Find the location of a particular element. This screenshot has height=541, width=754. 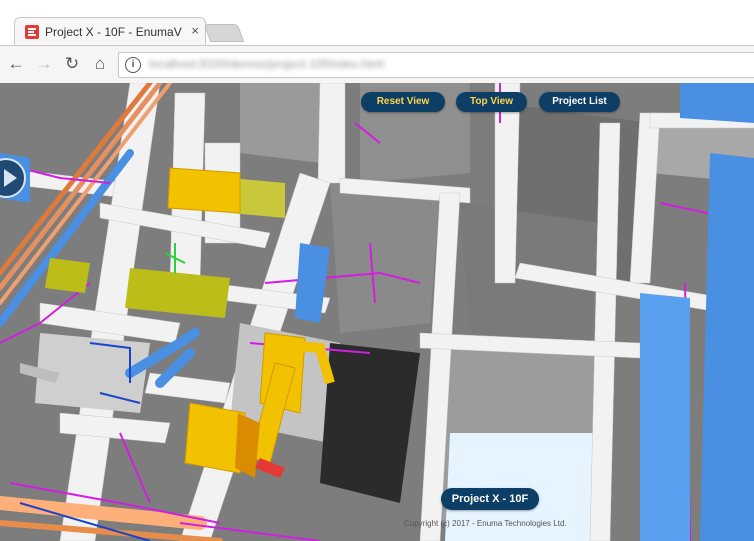

project-name-badge: Project X - 10F is located at coordinates (490, 499).